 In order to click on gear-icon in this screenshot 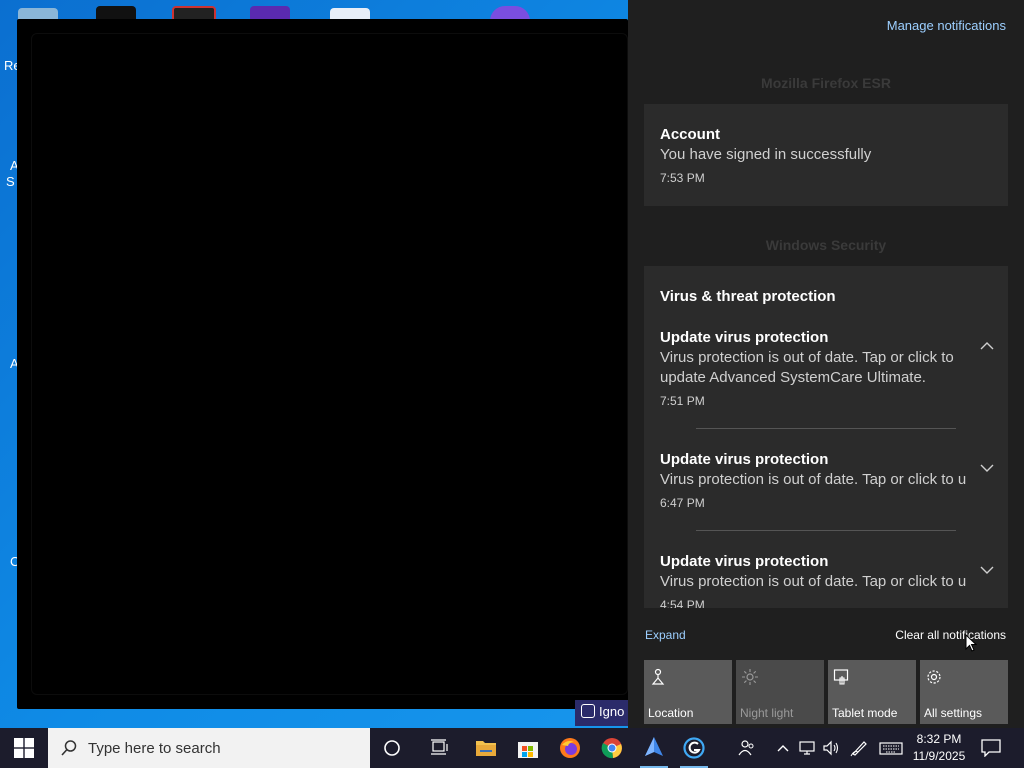, I will do `click(934, 677)`.